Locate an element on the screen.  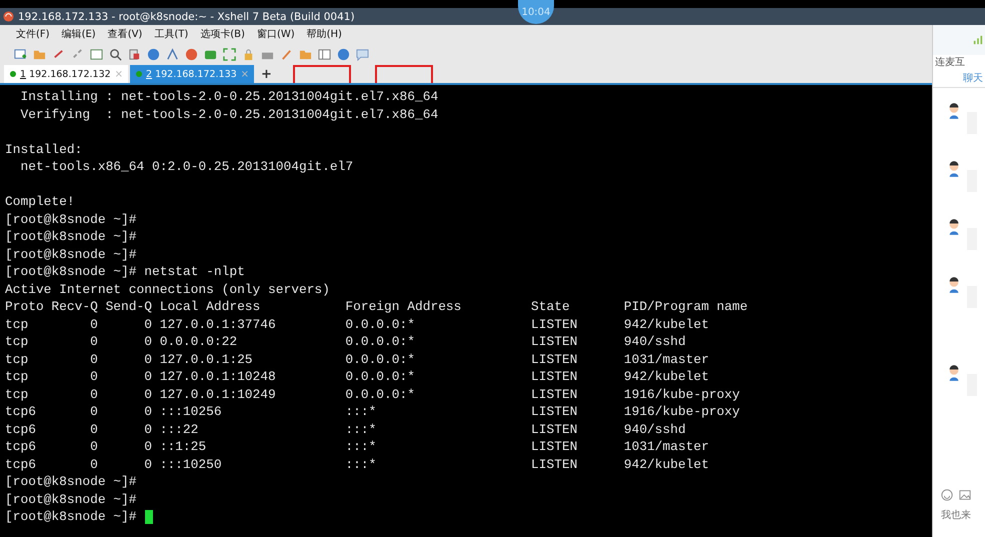
unlink-icon is located at coordinates (77, 54).